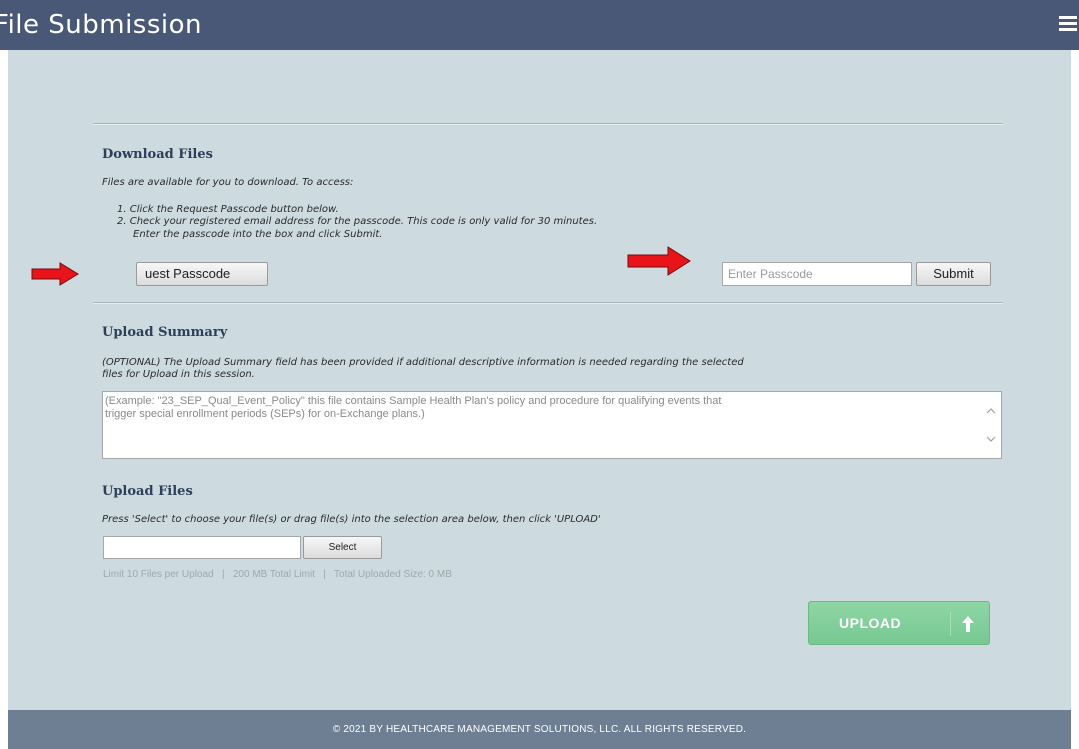 Image resolution: width=1079 pixels, height=749 pixels. I want to click on passcode-input: Enter Passcode, so click(817, 274).